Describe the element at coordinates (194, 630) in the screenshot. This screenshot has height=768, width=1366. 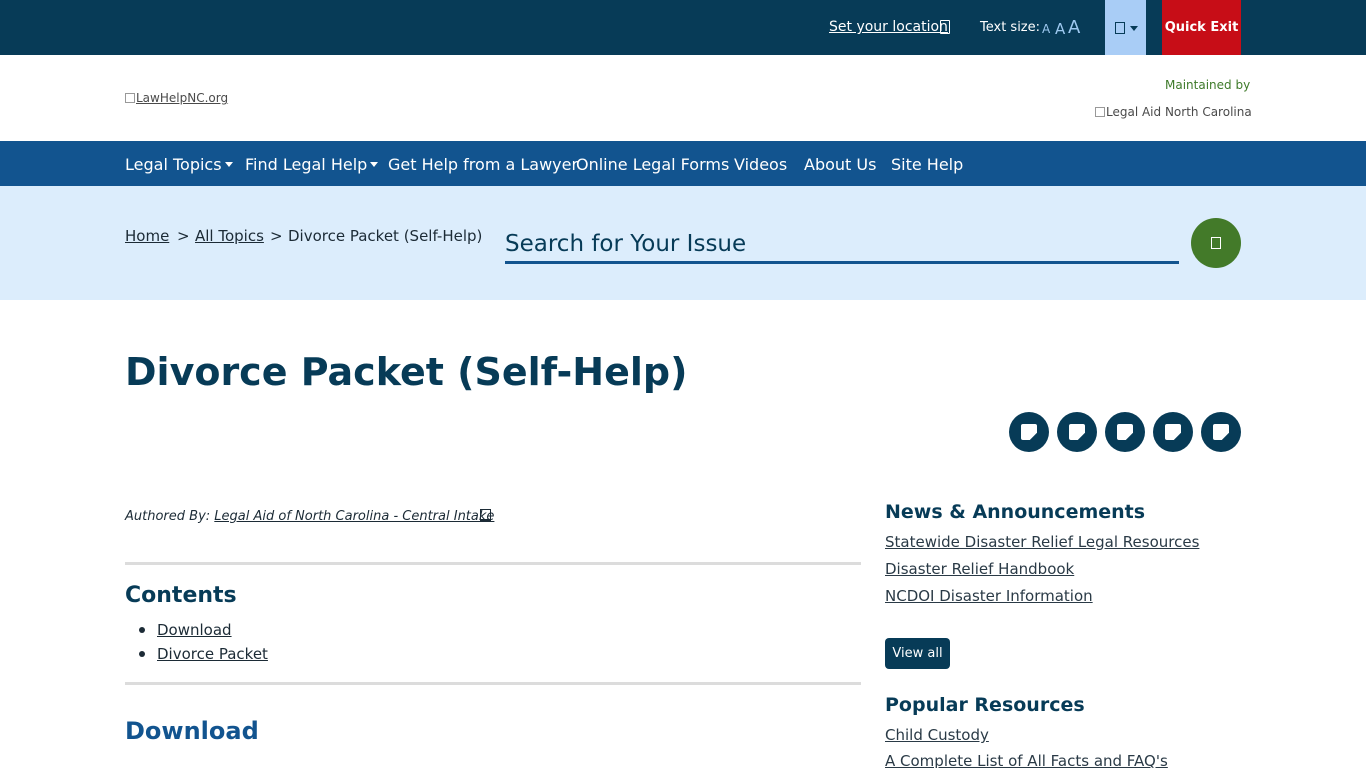
I see `toc-link-download: Download` at that location.